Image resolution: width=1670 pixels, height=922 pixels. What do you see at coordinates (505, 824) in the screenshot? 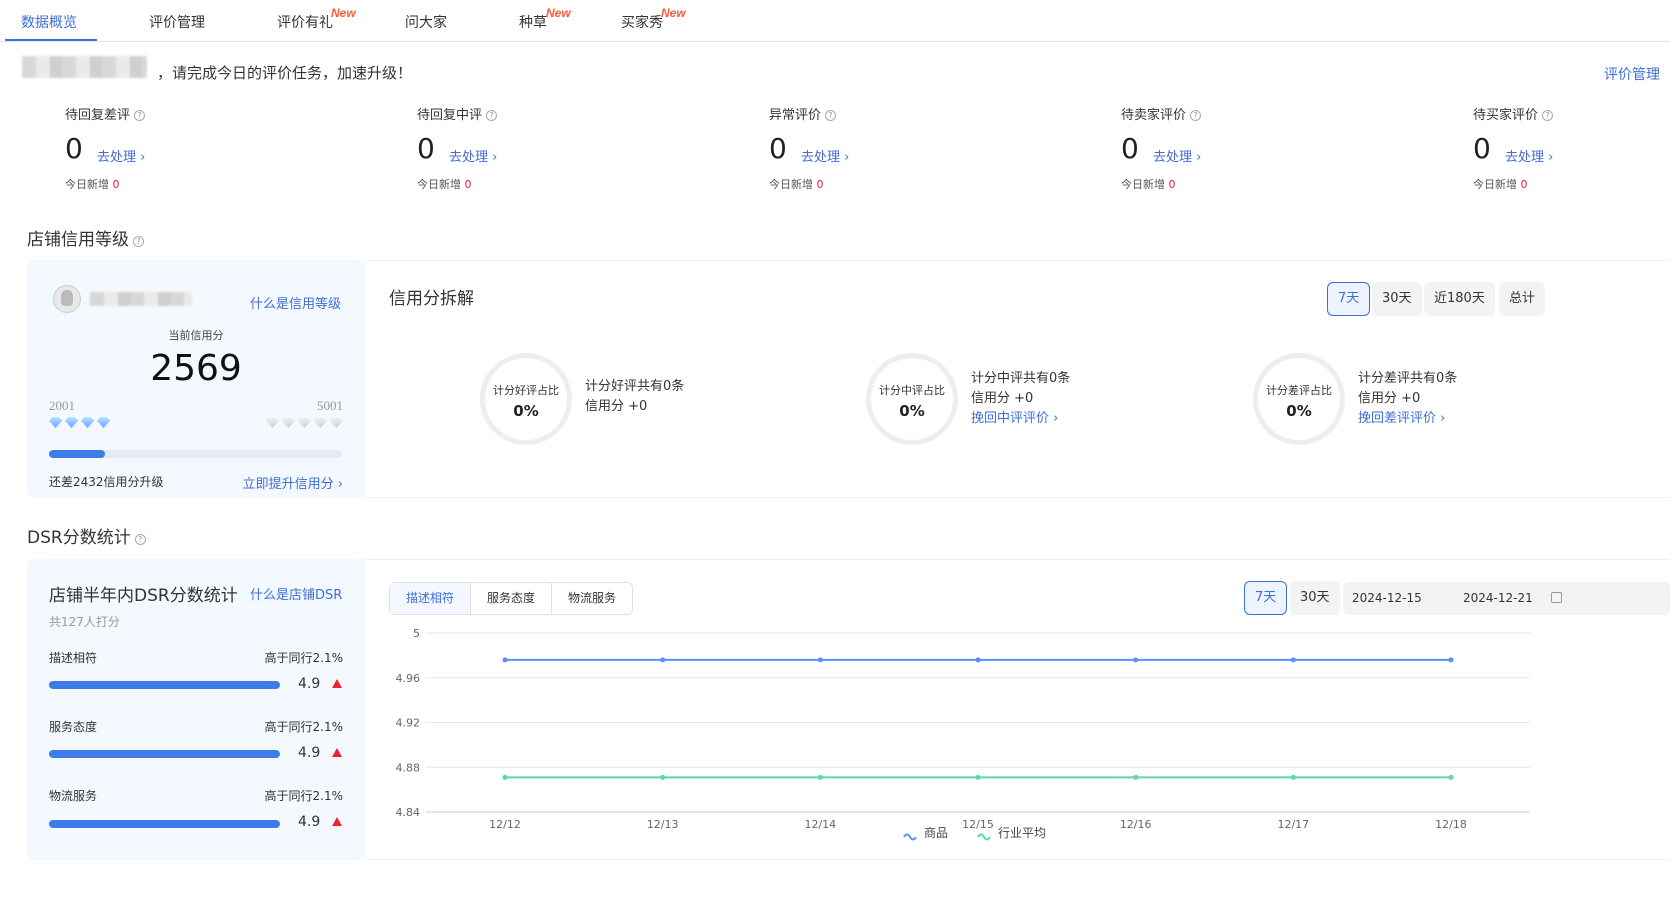
I see `x-tick-label: 12/12` at bounding box center [505, 824].